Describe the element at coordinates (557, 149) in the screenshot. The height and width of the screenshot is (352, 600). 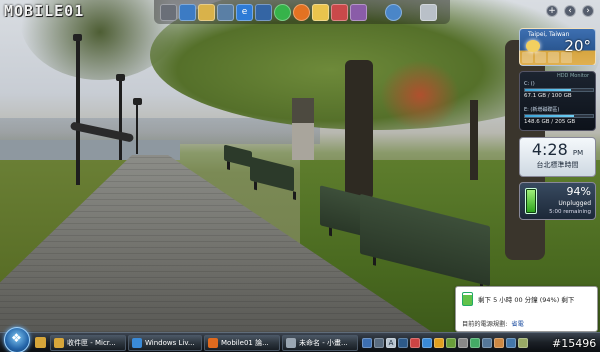
I see `clock-time: 4:28 PM` at that location.